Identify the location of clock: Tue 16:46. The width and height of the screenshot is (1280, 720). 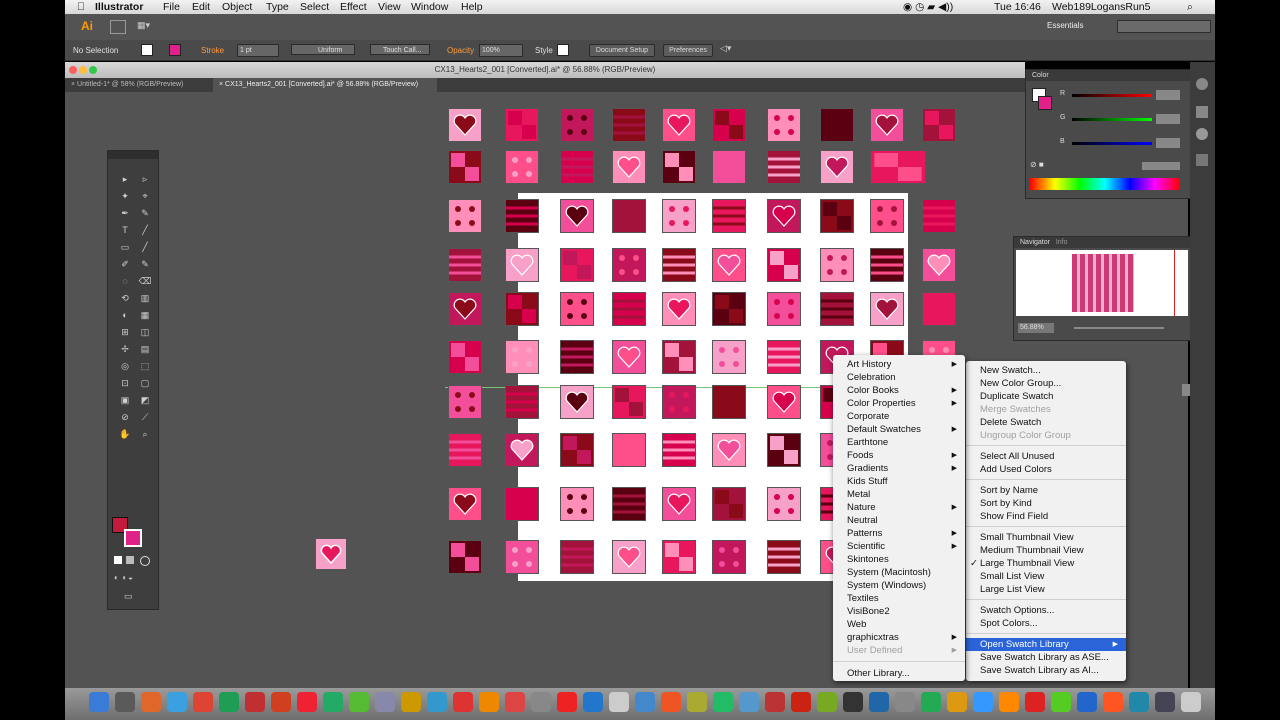
(1017, 7).